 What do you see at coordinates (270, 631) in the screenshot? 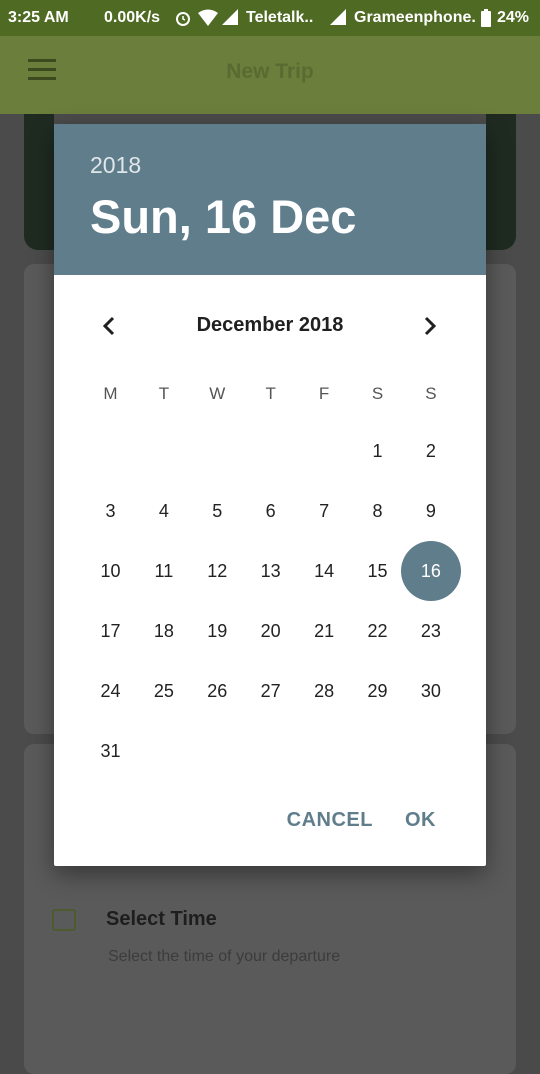
I see `calendar-day: 20` at bounding box center [270, 631].